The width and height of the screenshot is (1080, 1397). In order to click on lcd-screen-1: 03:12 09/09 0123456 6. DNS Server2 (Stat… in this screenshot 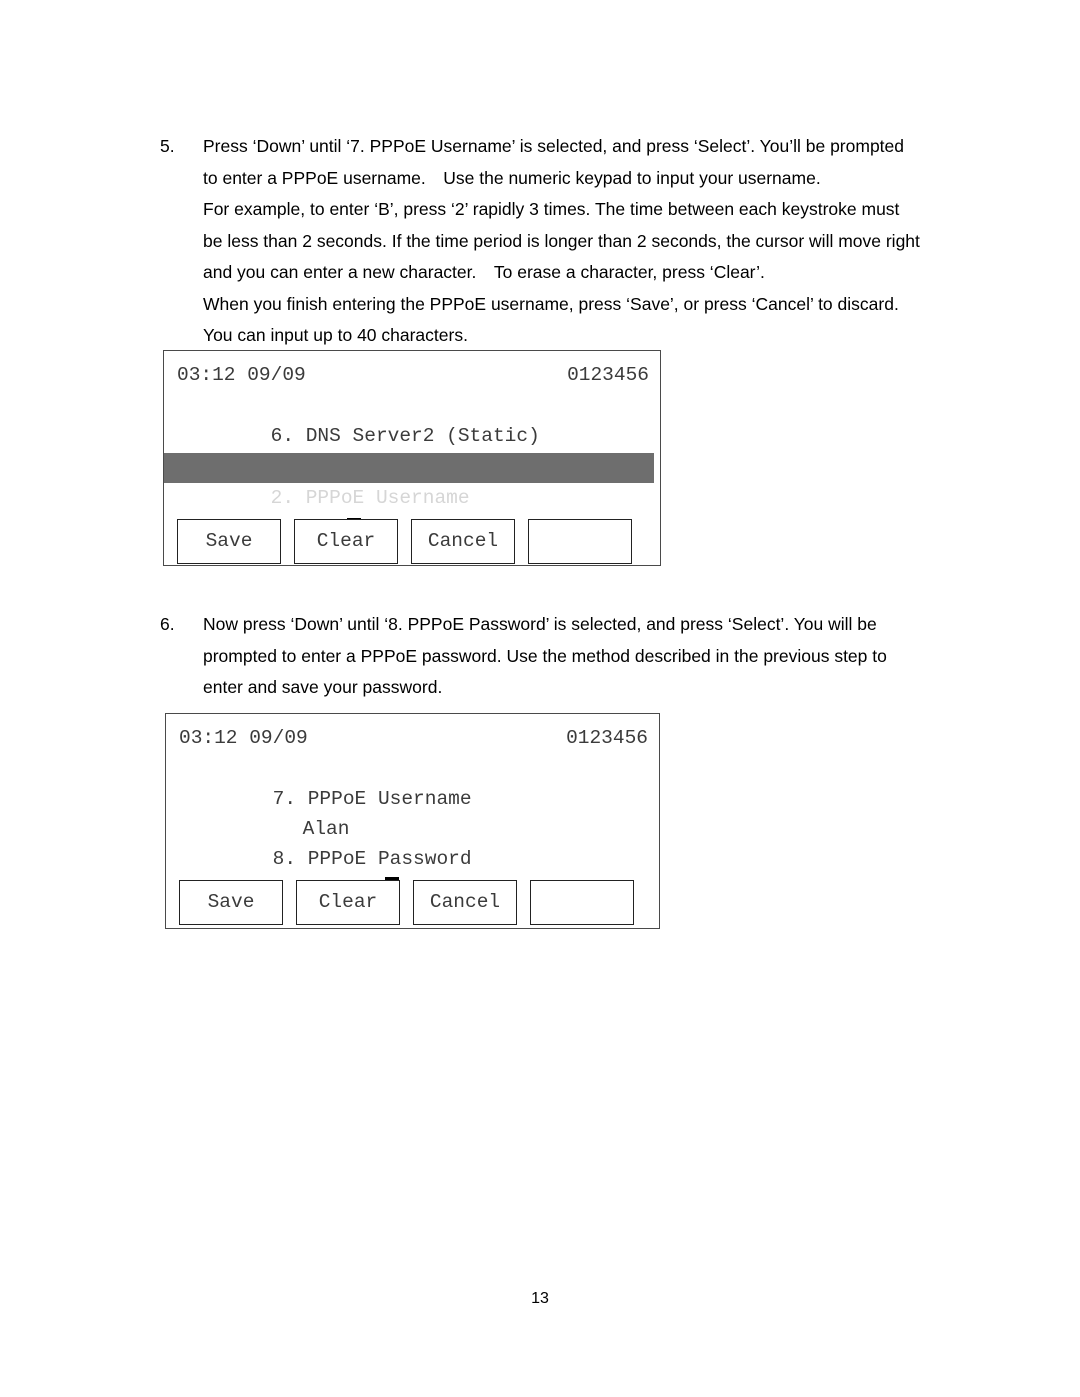, I will do `click(412, 458)`.